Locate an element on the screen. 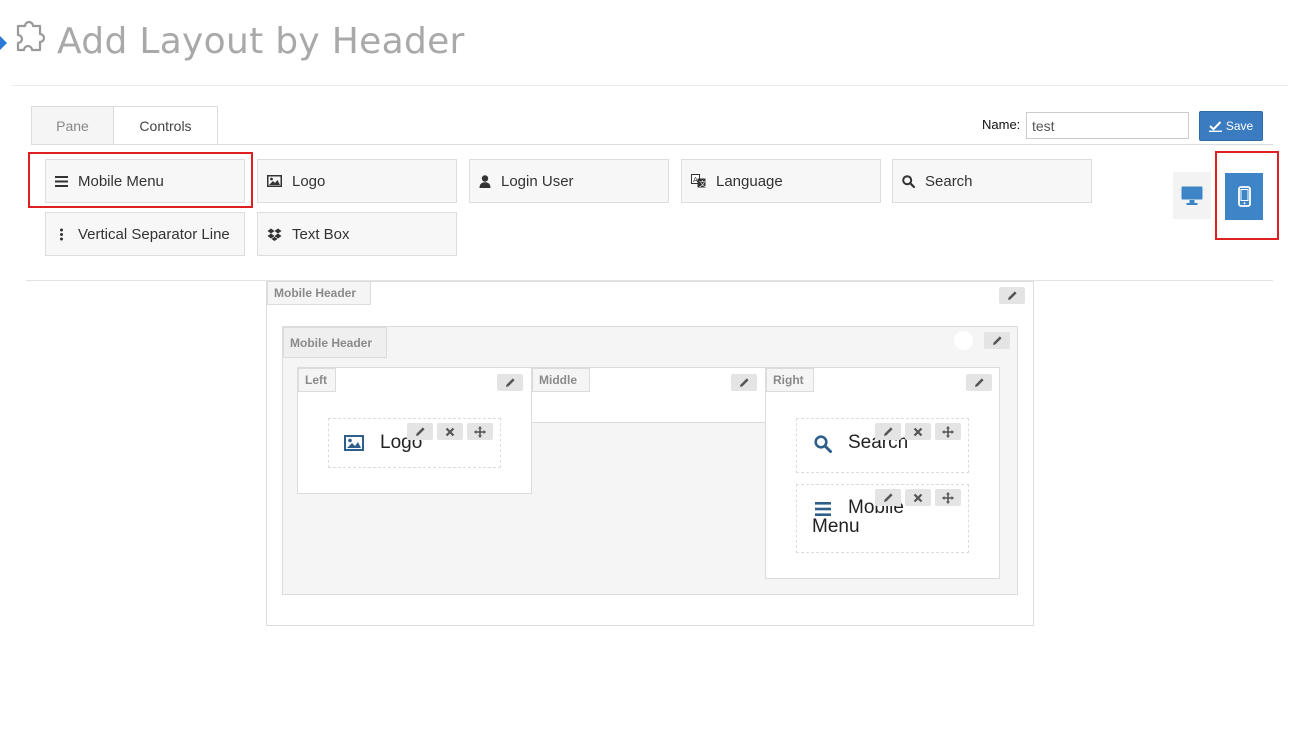 The height and width of the screenshot is (731, 1300). search-remove-button is located at coordinates (918, 431).